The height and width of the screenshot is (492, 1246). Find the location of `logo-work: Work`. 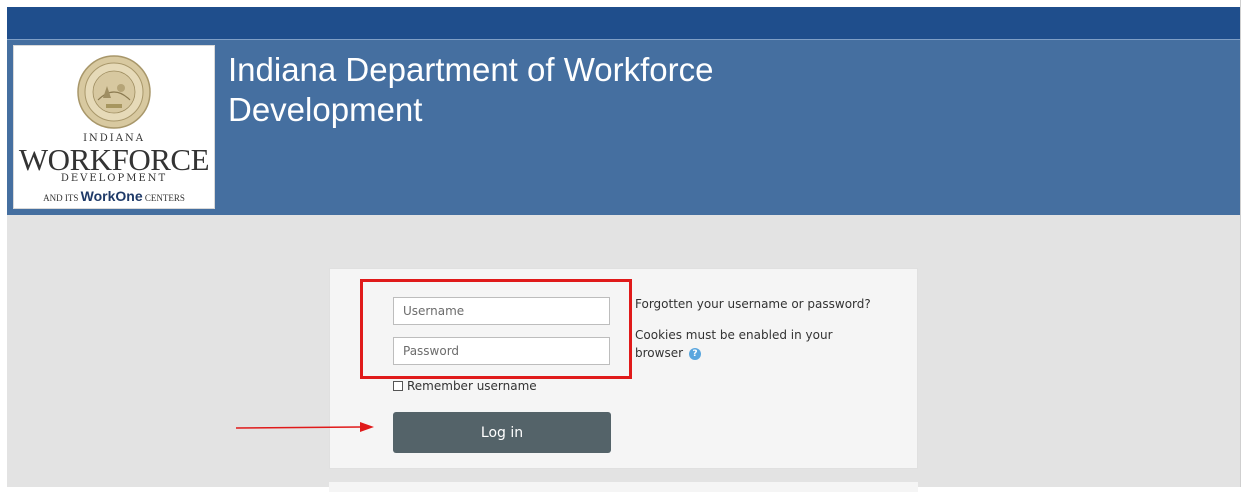

logo-work: Work is located at coordinates (98, 196).